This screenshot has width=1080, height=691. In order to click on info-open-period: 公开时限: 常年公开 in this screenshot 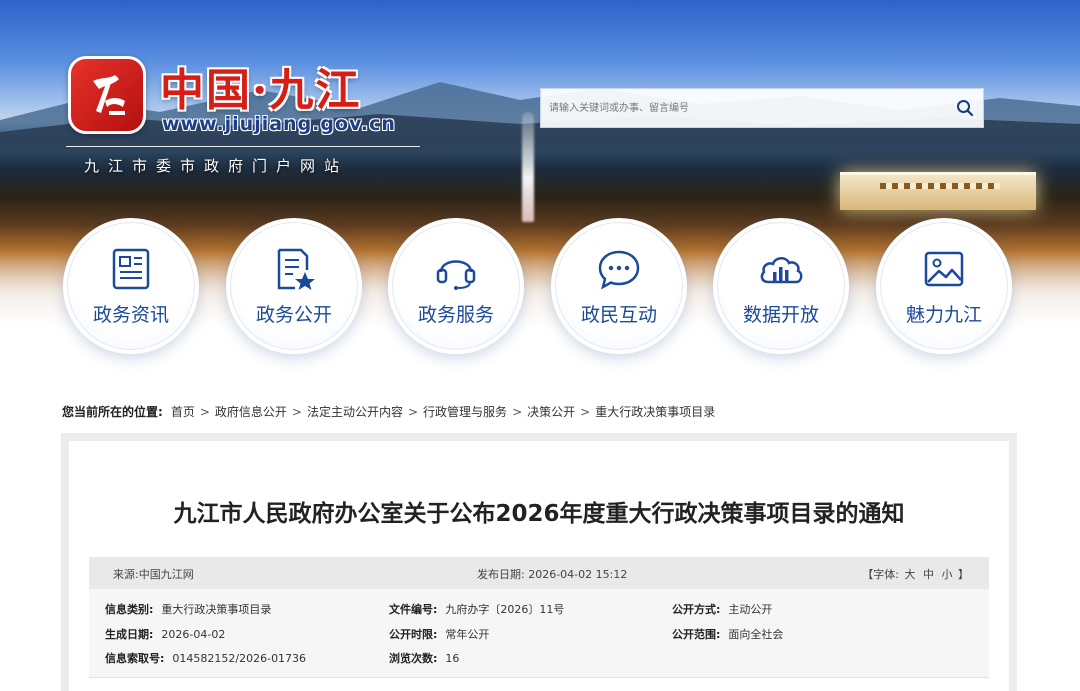, I will do `click(439, 634)`.